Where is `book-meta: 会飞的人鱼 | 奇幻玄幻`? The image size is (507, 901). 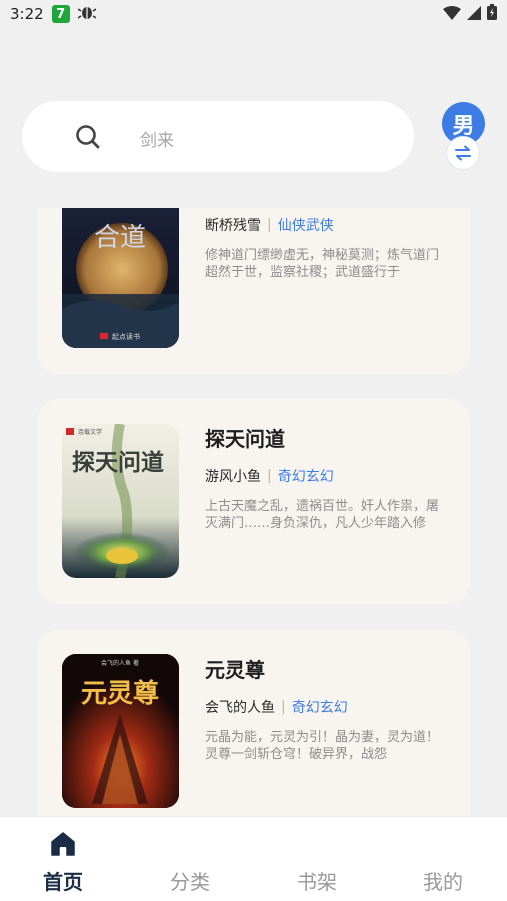
book-meta: 会飞的人鱼 | 奇幻玄幻 is located at coordinates (276, 707).